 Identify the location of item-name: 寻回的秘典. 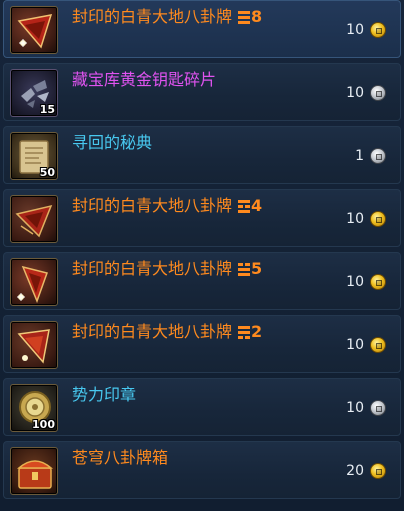
(112, 142).